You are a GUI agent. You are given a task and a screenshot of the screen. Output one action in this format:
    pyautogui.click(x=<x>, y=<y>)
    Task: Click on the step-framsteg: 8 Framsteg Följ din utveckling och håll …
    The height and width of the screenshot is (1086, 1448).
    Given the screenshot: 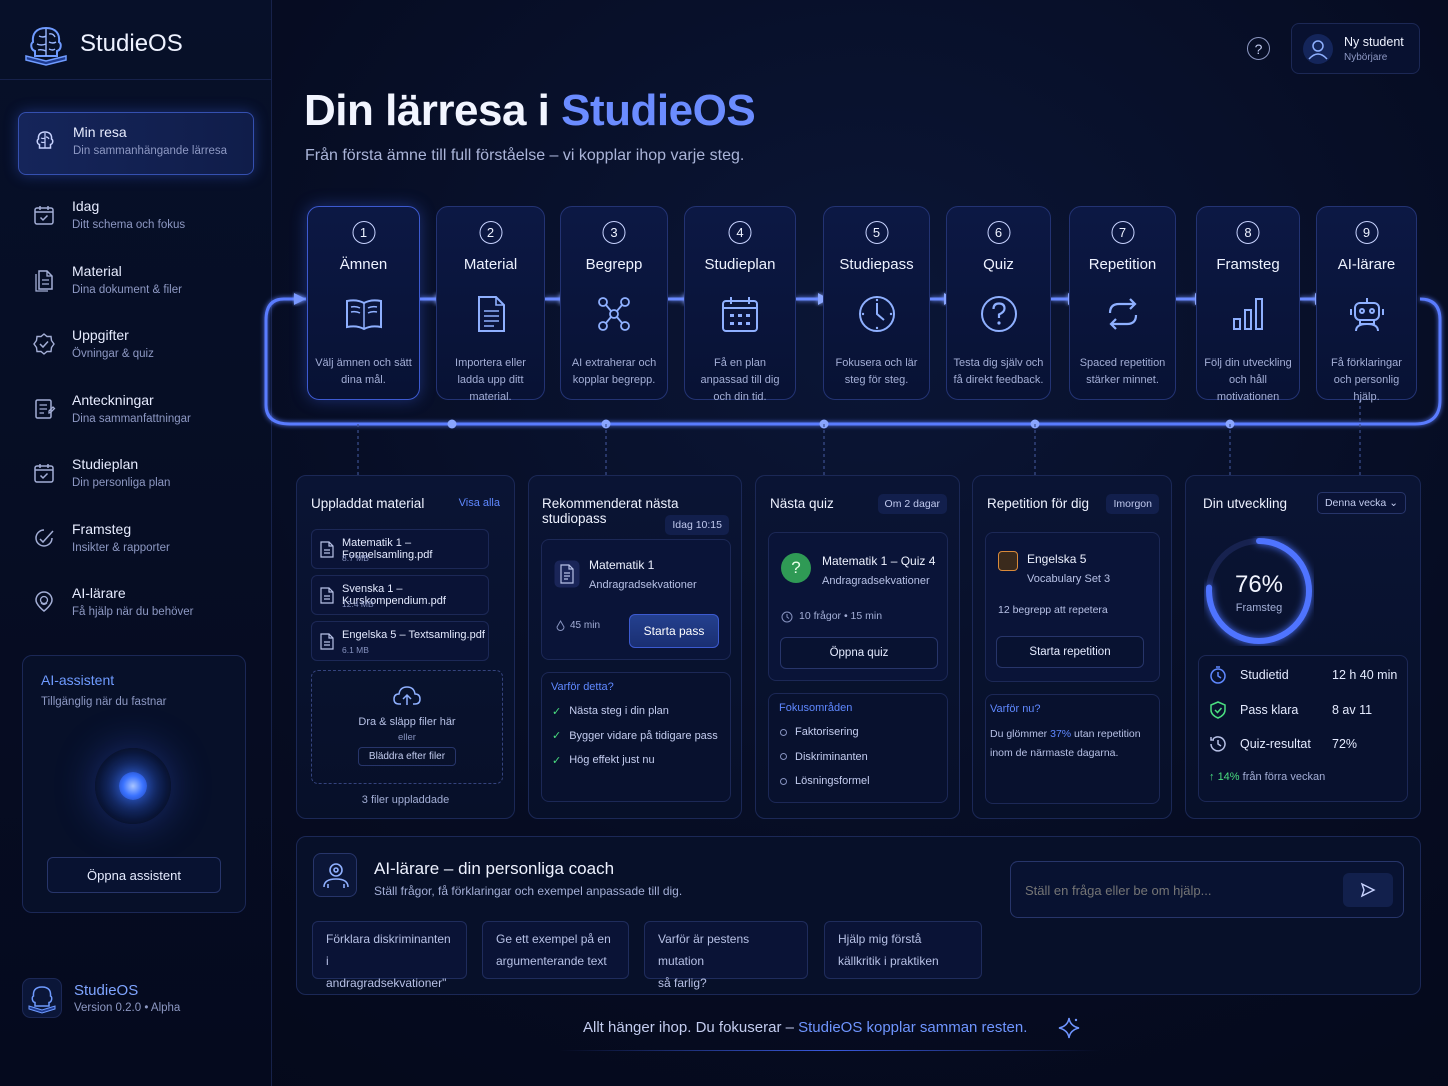 What is the action you would take?
    pyautogui.click(x=1248, y=304)
    